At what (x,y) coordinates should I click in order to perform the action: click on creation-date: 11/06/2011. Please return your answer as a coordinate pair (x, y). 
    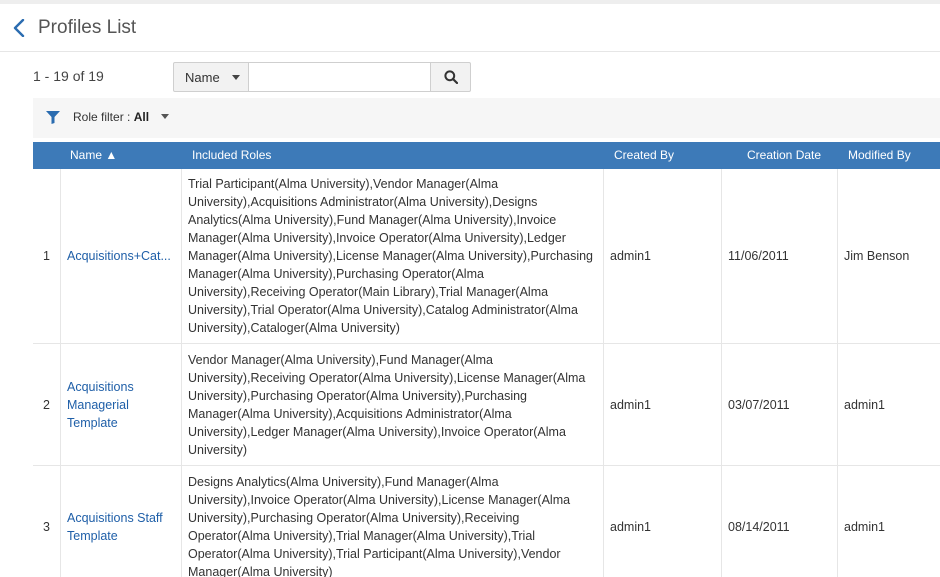
    Looking at the image, I should click on (780, 256).